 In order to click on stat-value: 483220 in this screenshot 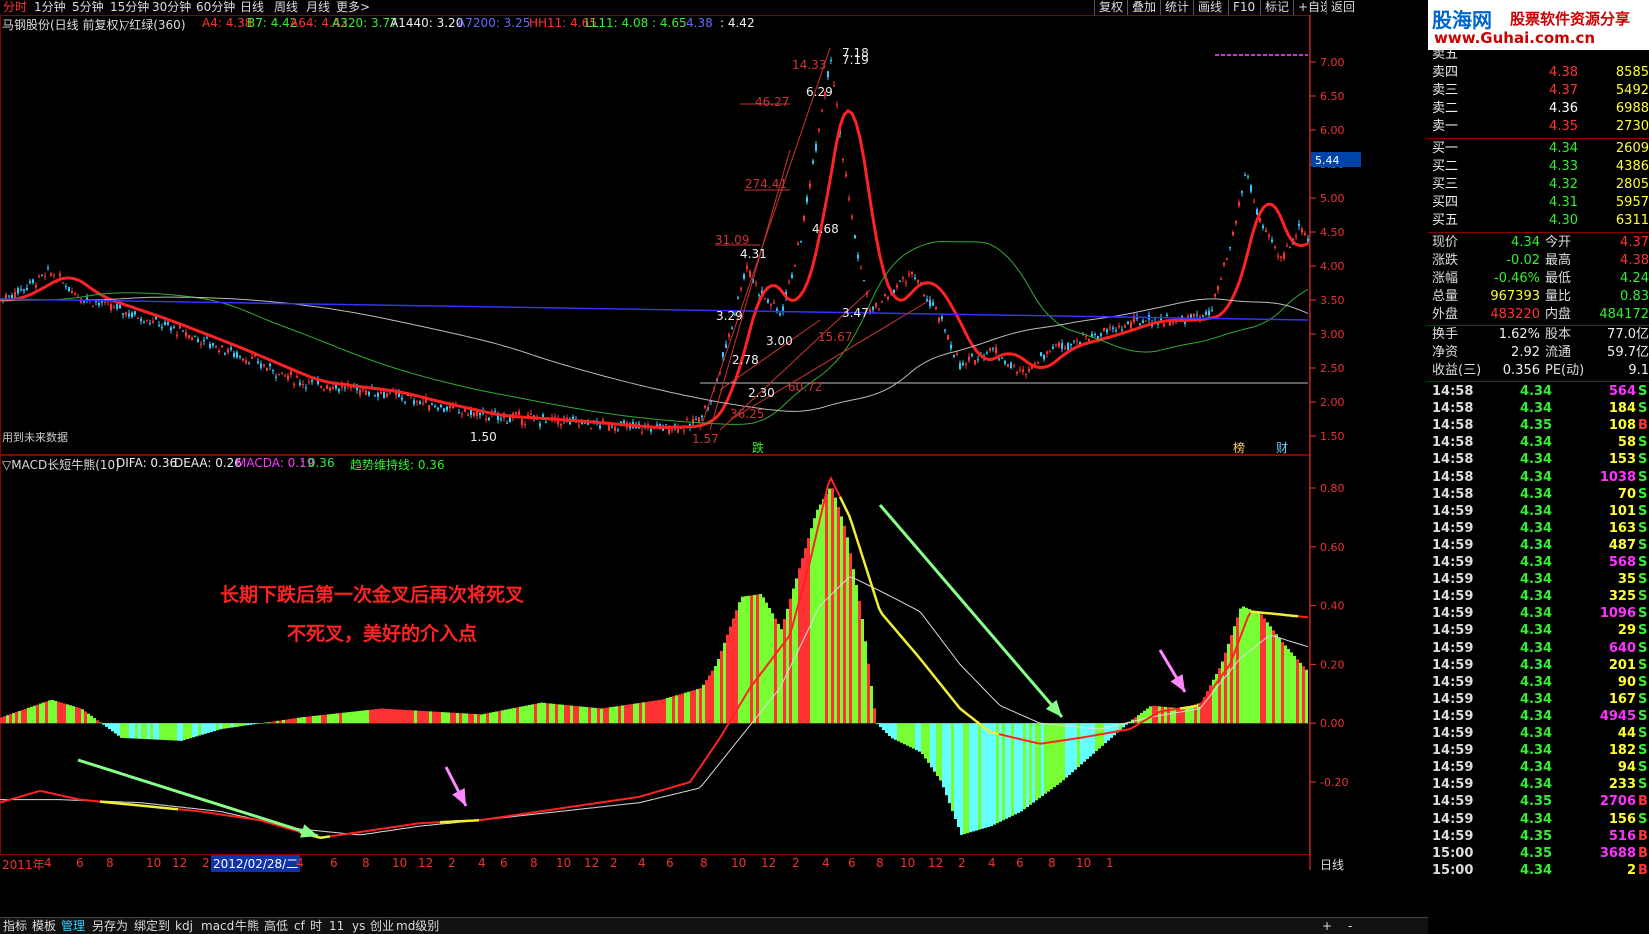, I will do `click(1515, 314)`.